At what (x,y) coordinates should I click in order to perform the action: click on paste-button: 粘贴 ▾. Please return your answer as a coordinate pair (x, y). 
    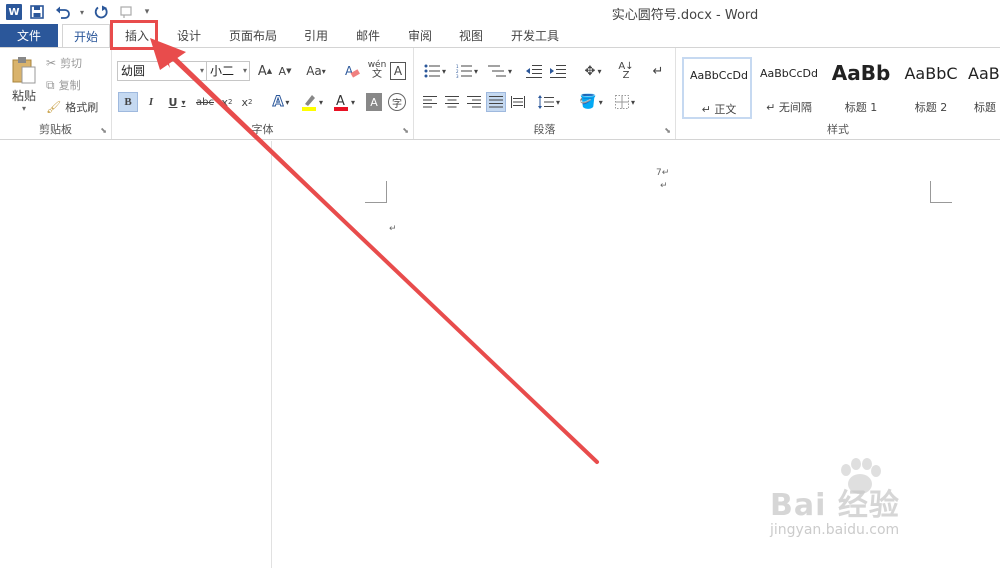
    Looking at the image, I should click on (24, 84).